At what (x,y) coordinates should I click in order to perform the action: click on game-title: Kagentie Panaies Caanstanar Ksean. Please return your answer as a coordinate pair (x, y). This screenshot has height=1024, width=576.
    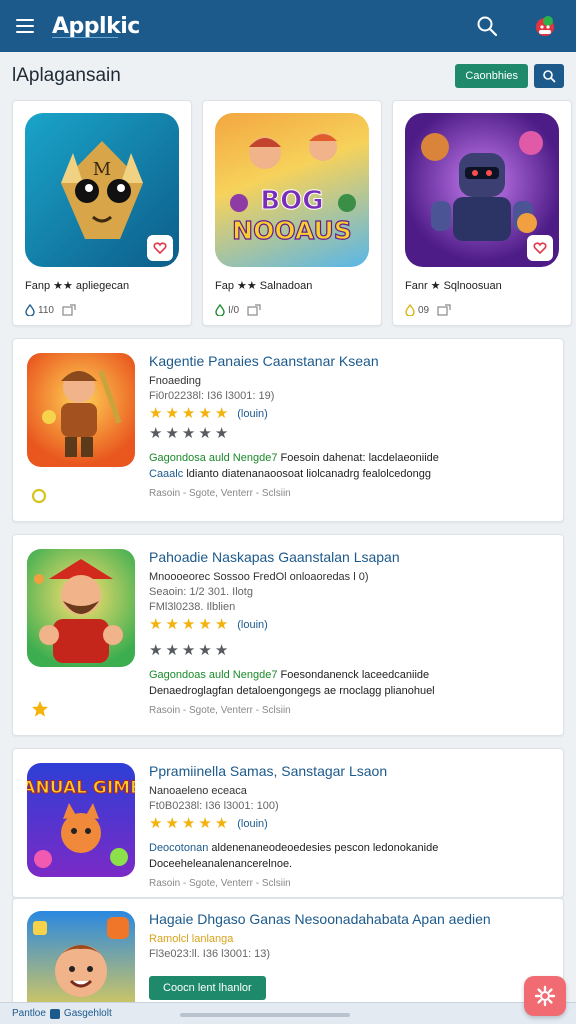
    Looking at the image, I should click on (350, 361).